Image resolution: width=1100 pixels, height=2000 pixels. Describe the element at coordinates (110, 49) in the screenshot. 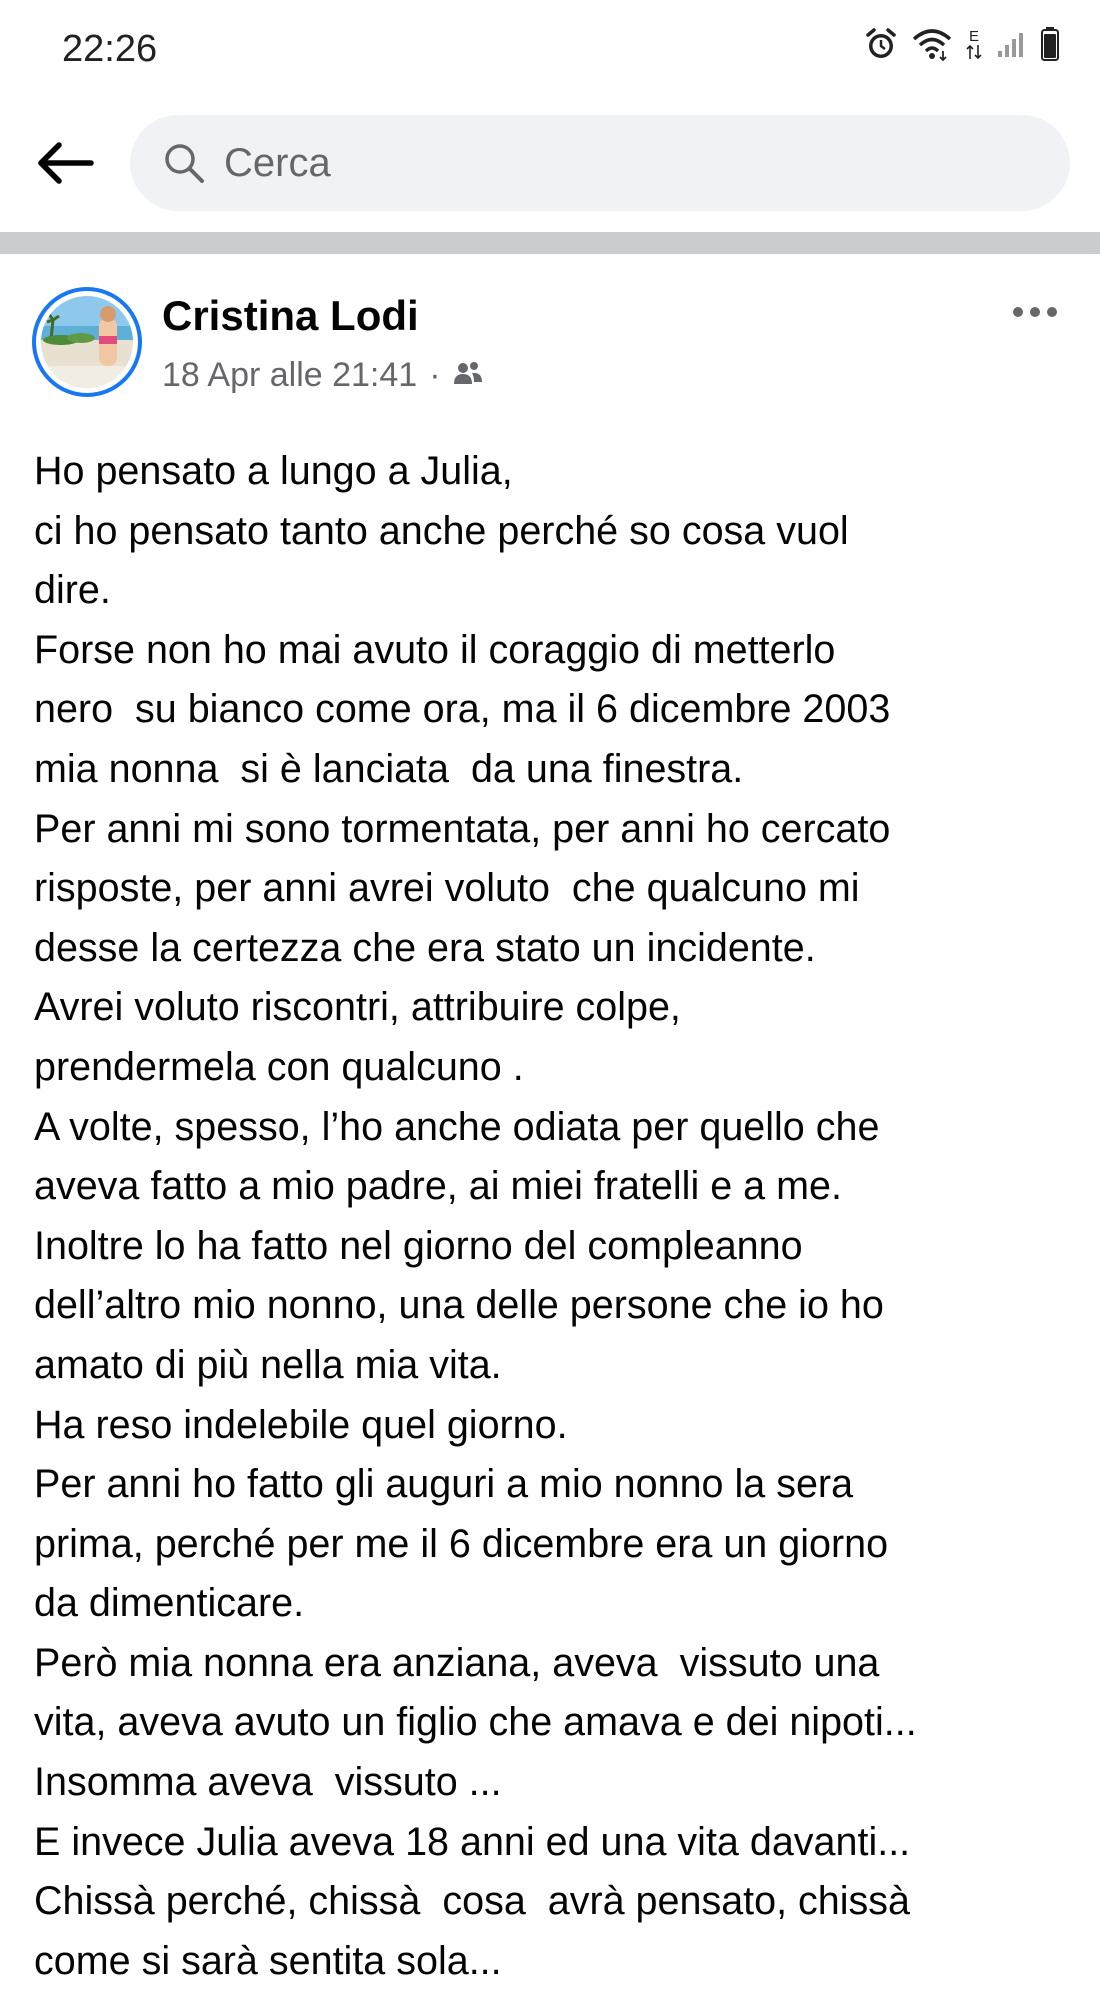

I see `status-time: 22:26` at that location.